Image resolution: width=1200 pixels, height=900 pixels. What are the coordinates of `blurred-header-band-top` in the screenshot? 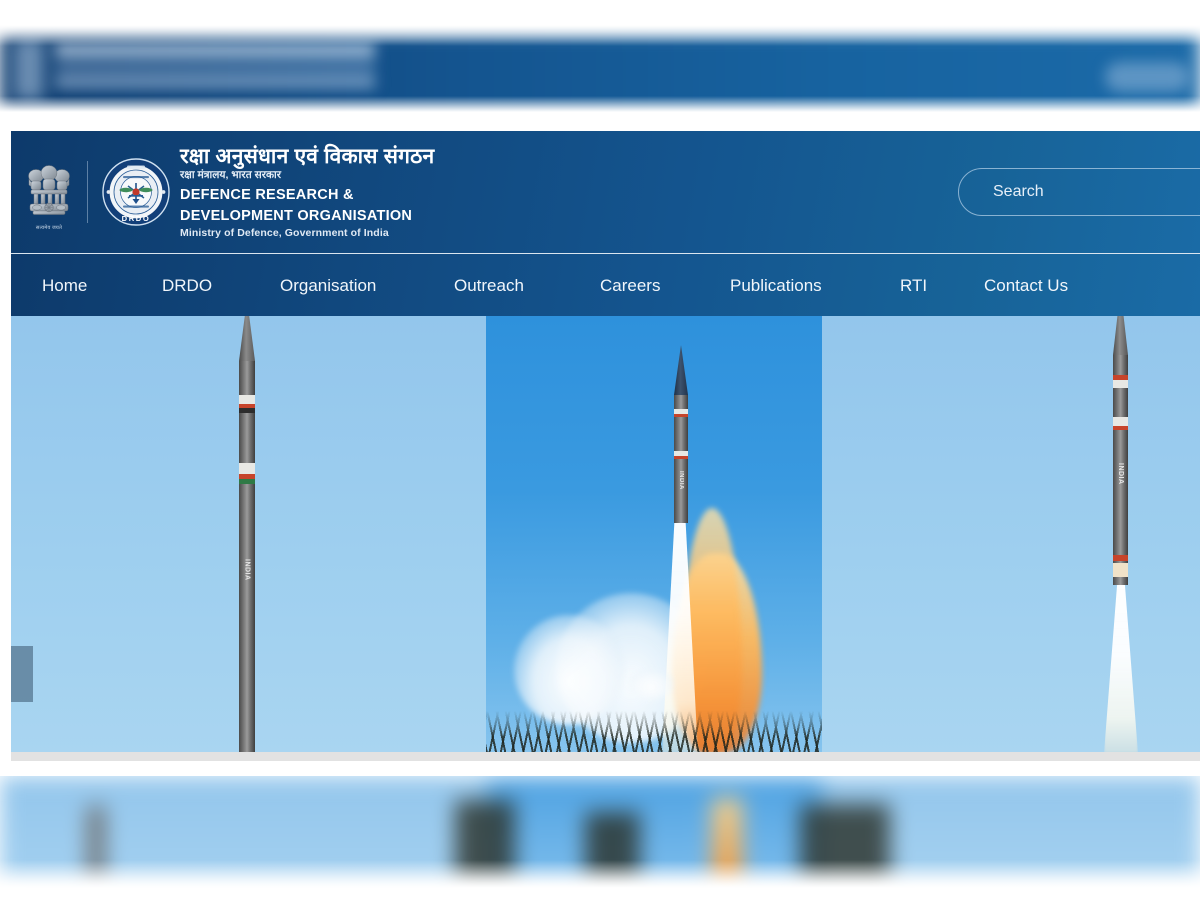 It's located at (600, 61).